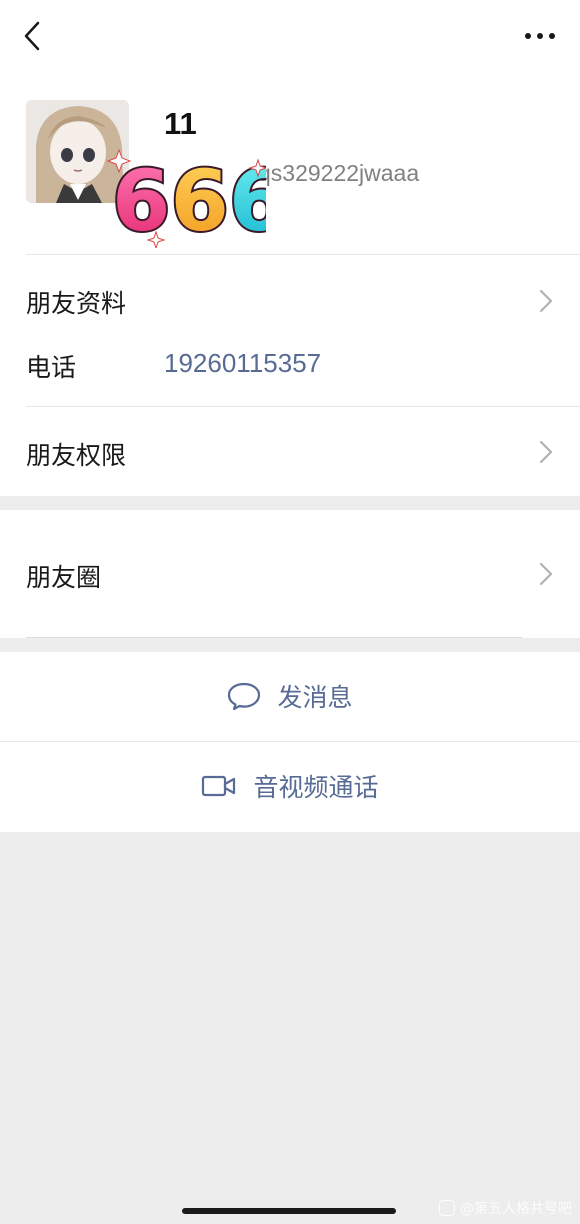 The image size is (580, 1224). I want to click on actions-section: 发消息 音视频通话, so click(290, 742).